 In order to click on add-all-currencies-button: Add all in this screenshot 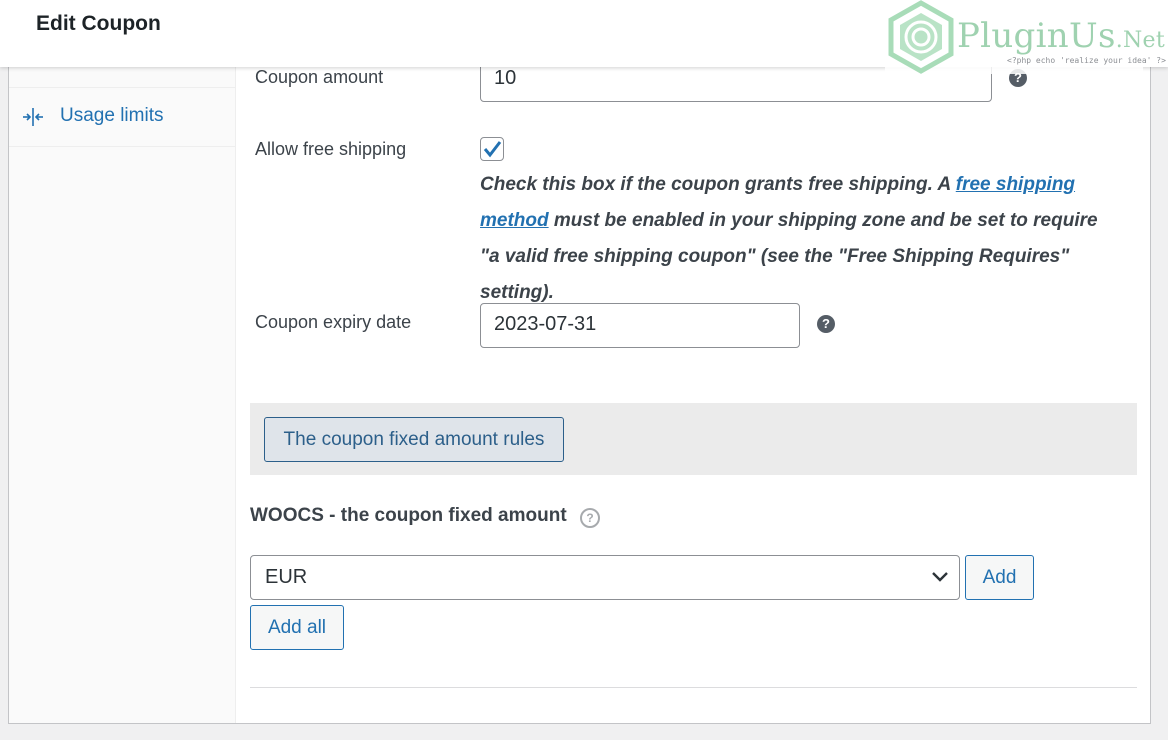, I will do `click(297, 627)`.